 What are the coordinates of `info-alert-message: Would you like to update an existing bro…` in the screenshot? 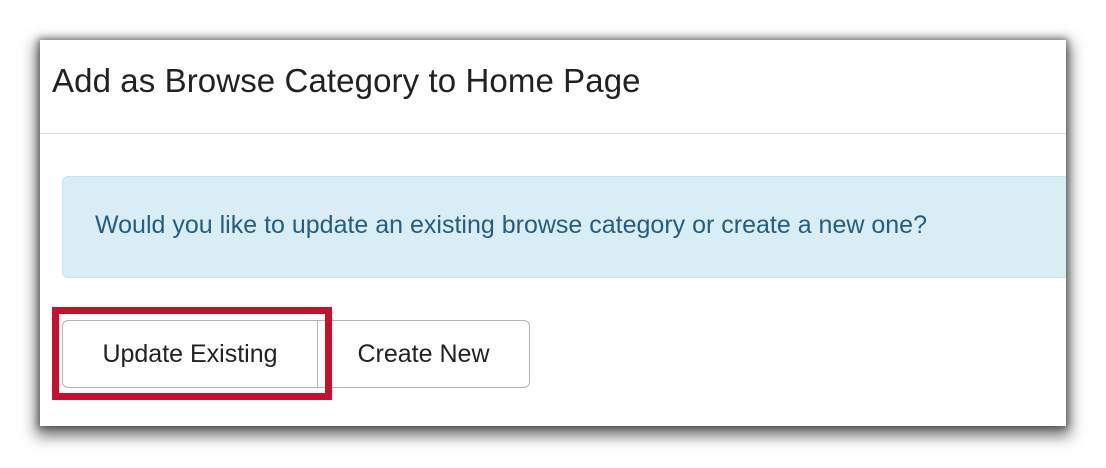 It's located at (511, 225).